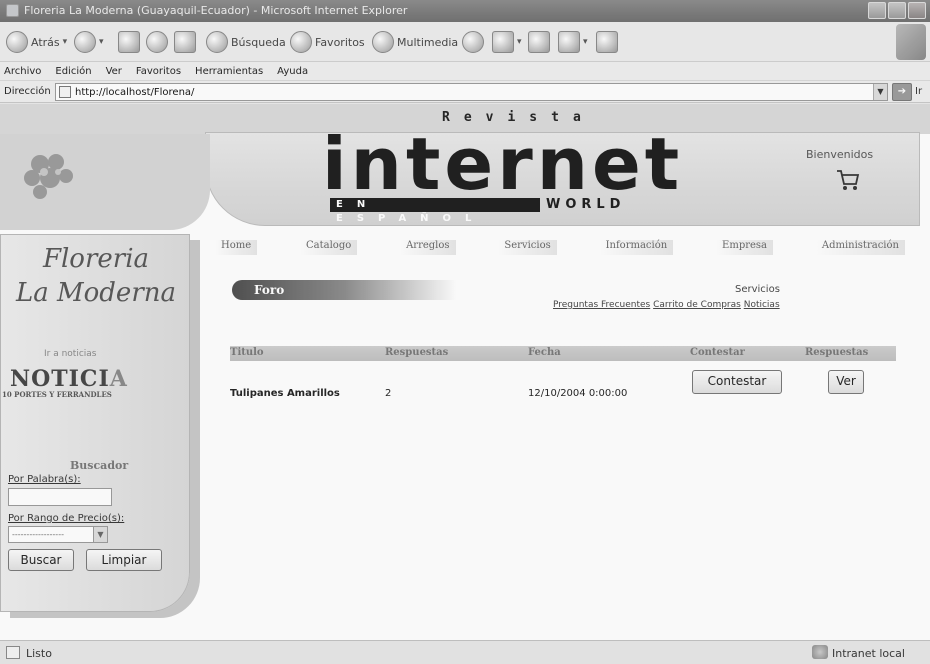 The image size is (930, 664). I want to click on print-button, so click(539, 42).